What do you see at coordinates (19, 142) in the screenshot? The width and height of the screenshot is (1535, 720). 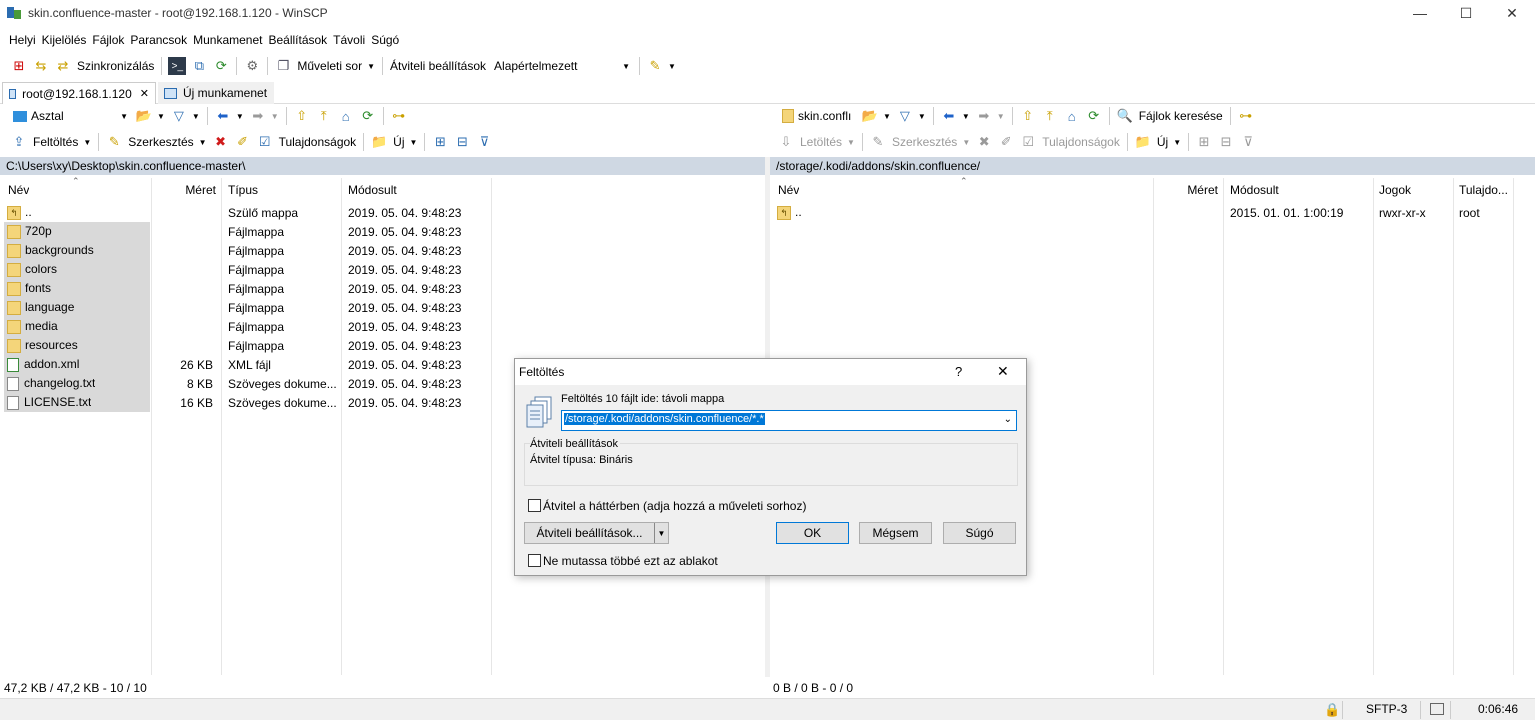 I see `upload-icon: ⇪` at bounding box center [19, 142].